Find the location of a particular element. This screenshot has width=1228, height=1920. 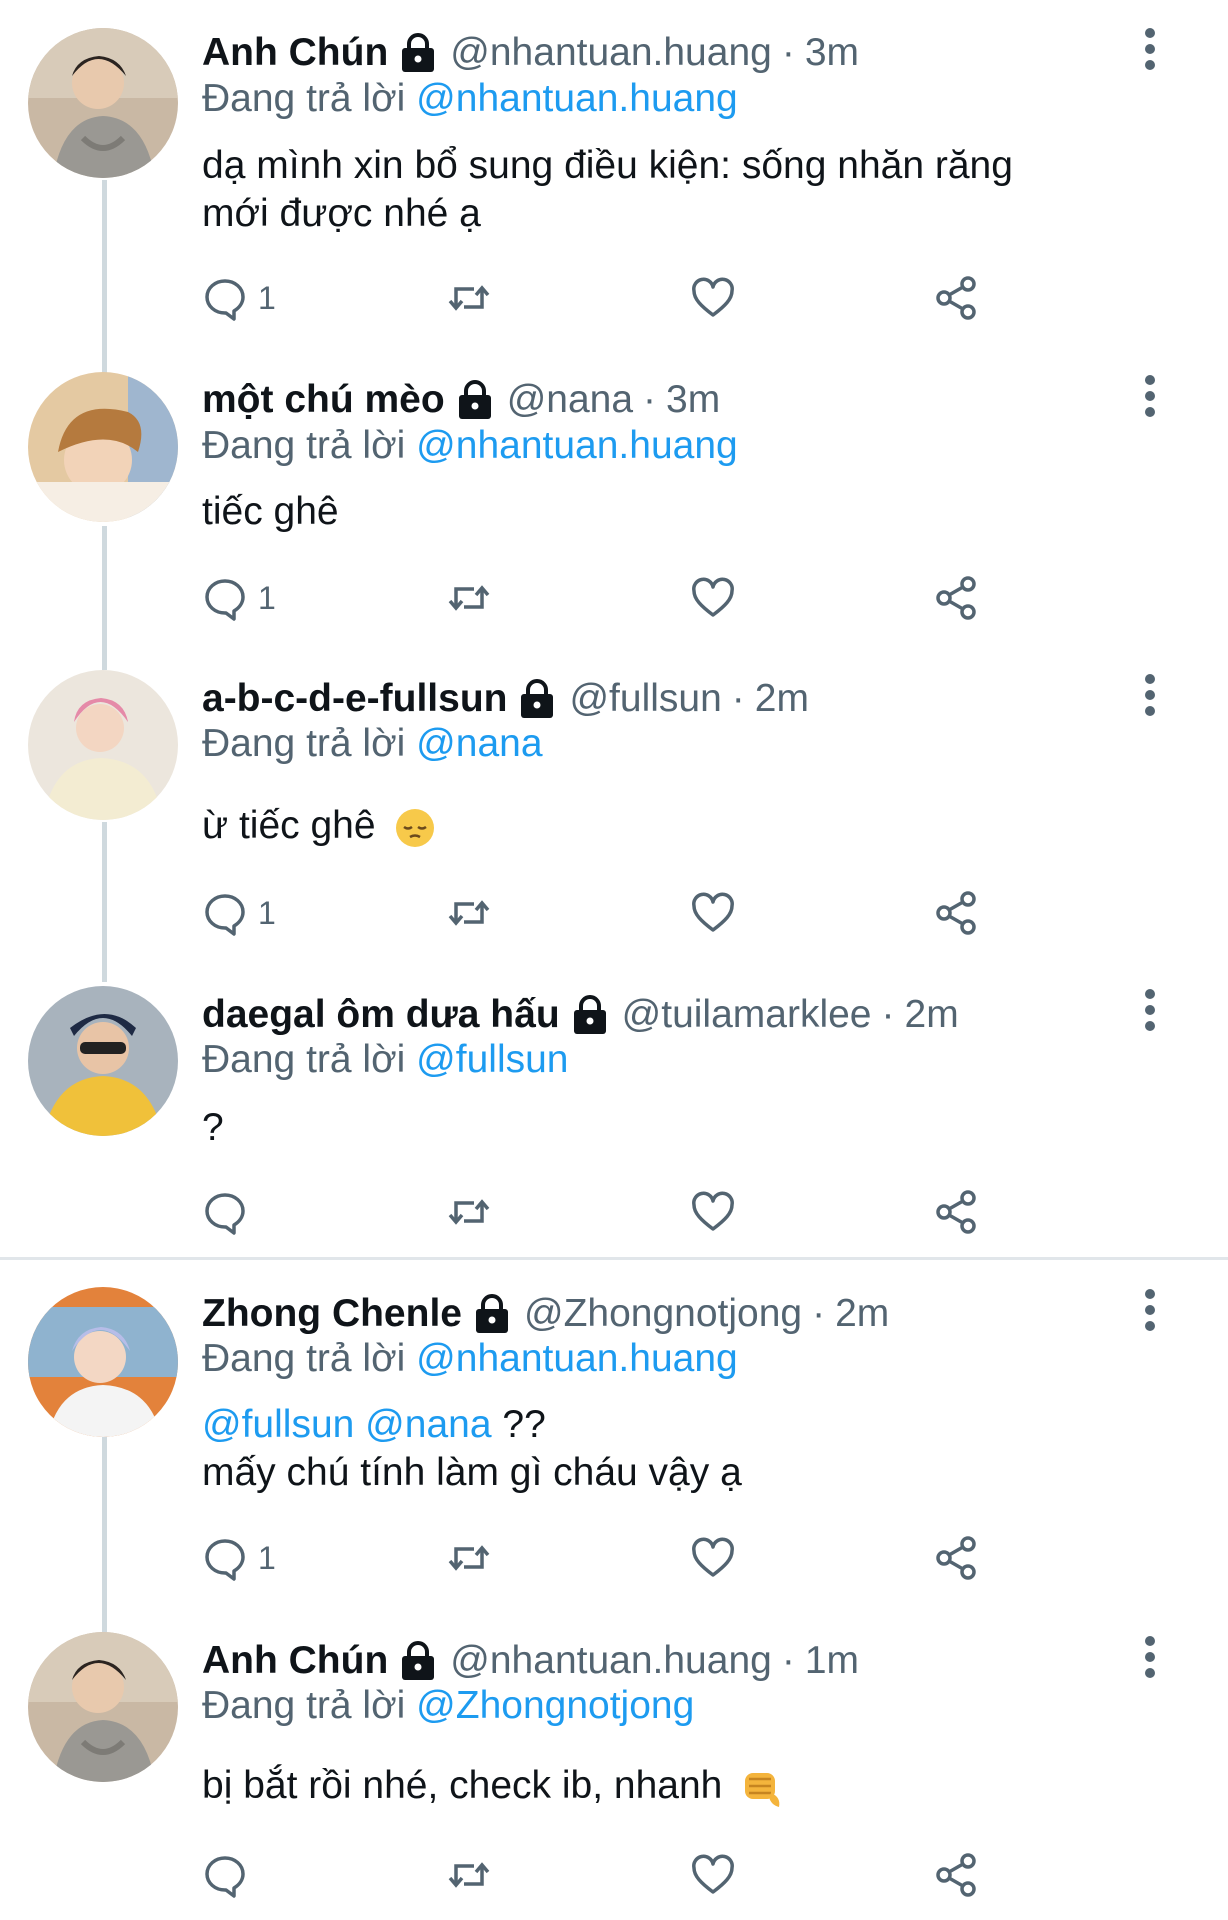

user-handle: @nana is located at coordinates (570, 400).